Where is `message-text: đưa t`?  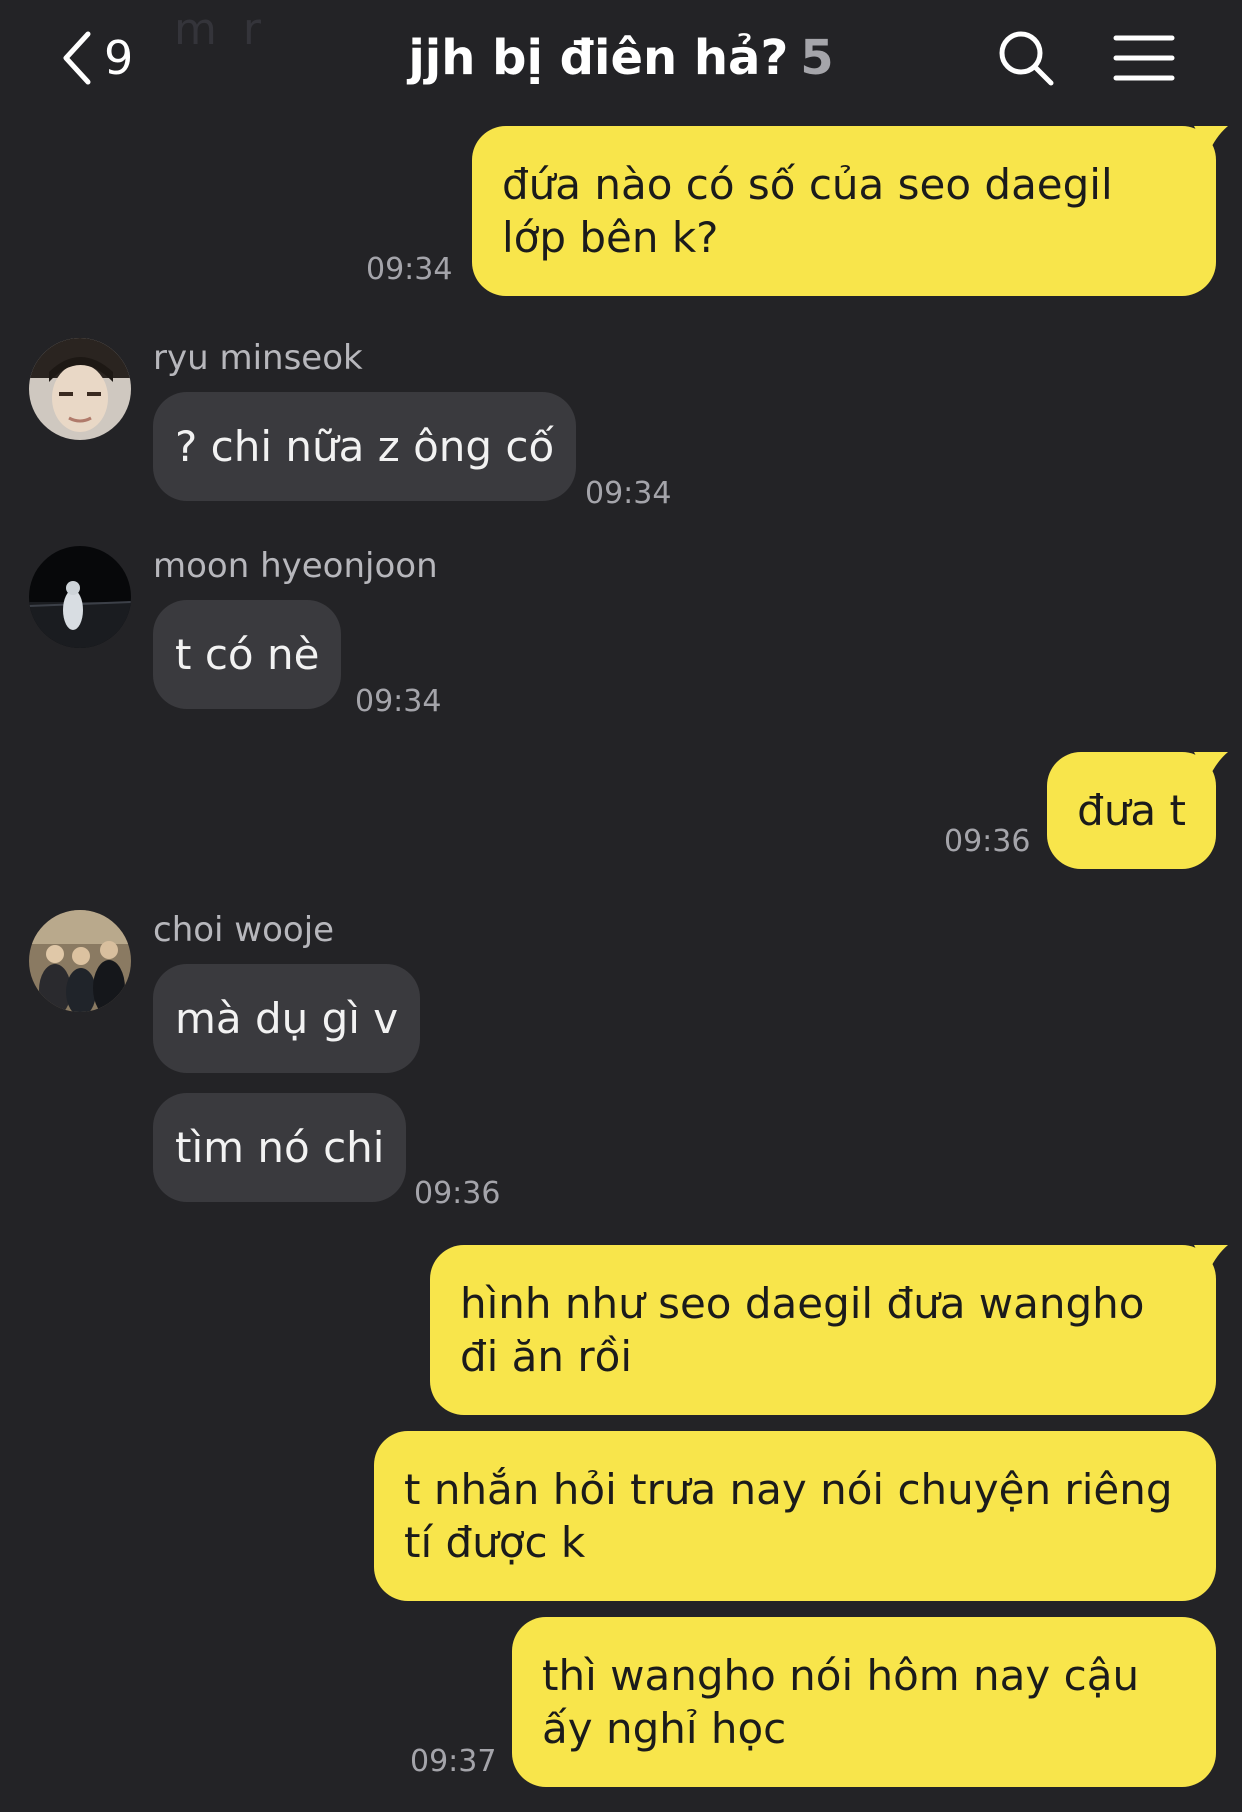 message-text: đưa t is located at coordinates (1131, 810).